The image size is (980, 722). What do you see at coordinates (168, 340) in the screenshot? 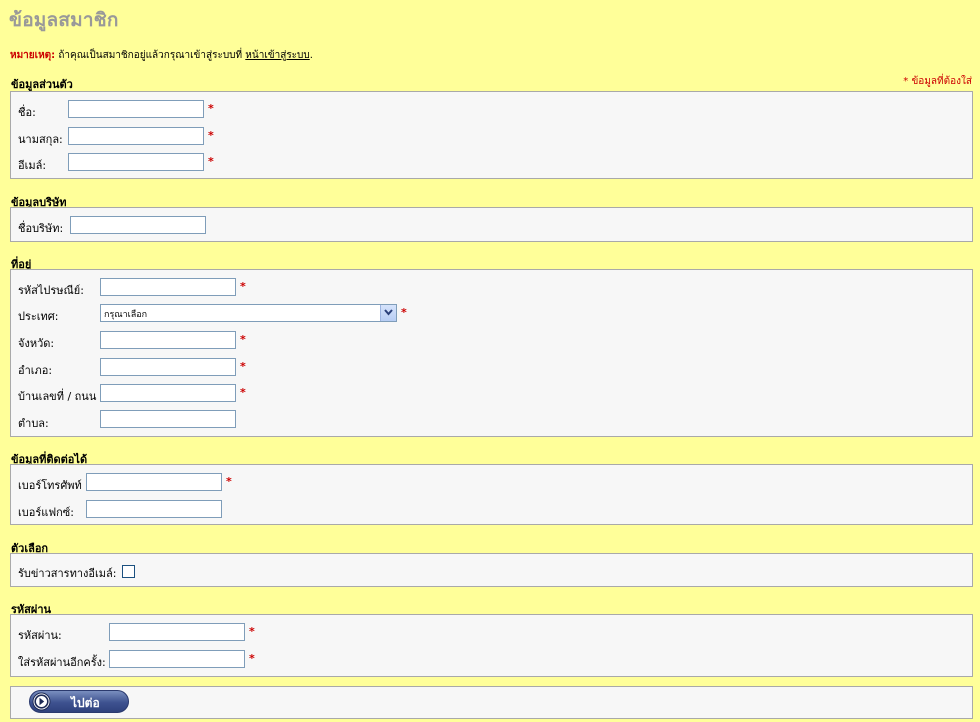
I see `province-input` at bounding box center [168, 340].